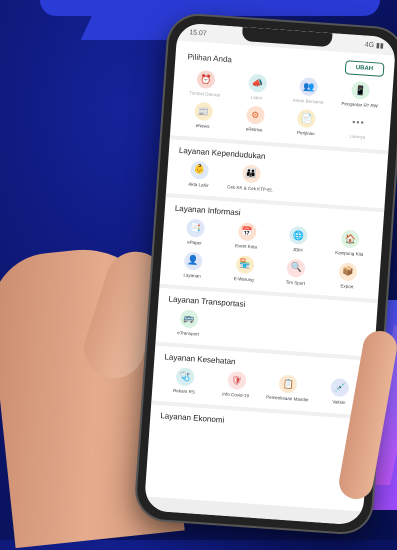  What do you see at coordinates (358, 123) in the screenshot?
I see `more-icon: •••` at bounding box center [358, 123].